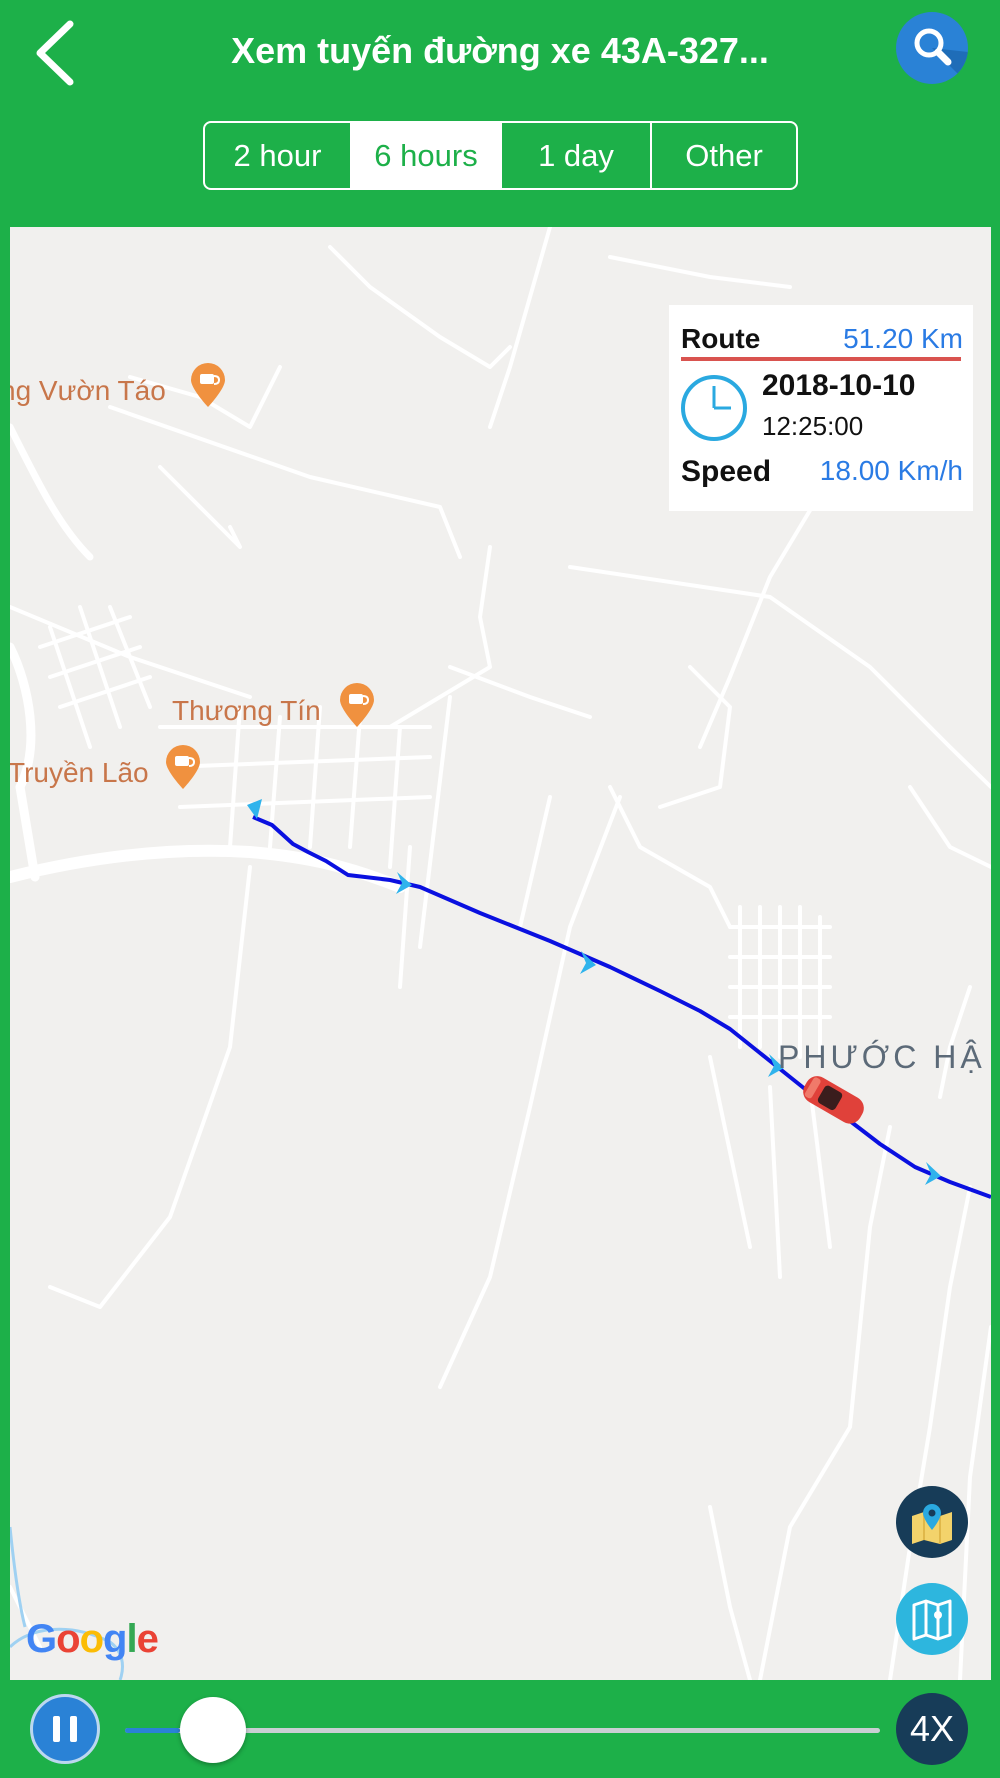  I want to click on time-range-tabs: 2 hour 6 hours 1 day Other, so click(500, 155).